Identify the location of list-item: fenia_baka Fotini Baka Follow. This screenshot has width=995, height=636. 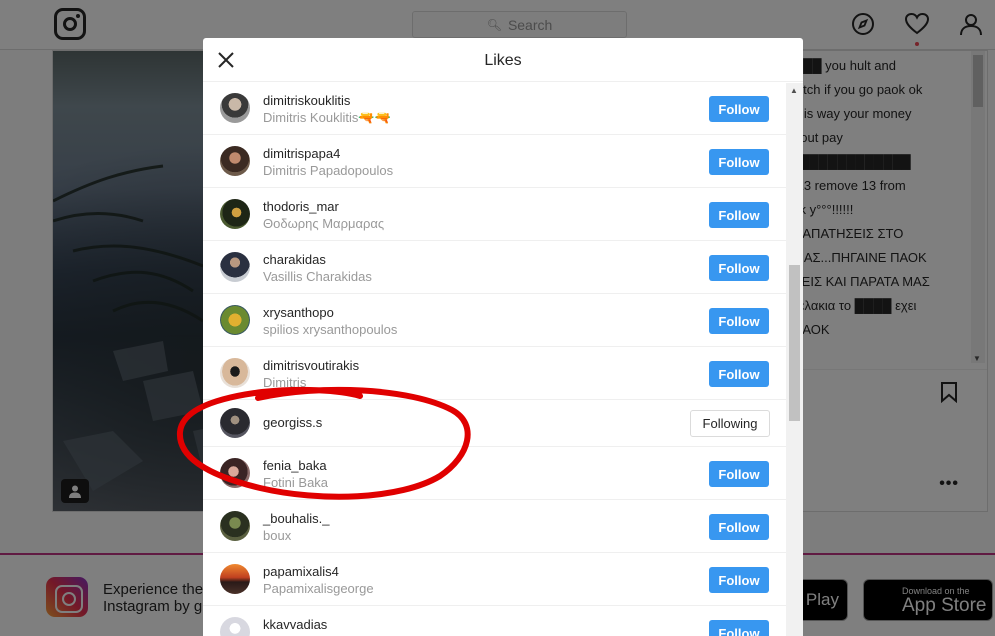
(494, 473).